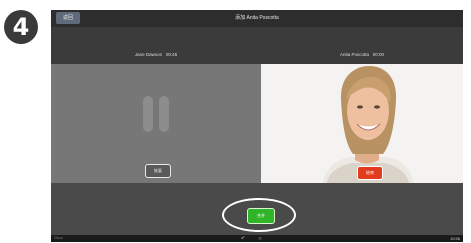 The width and height of the screenshot is (471, 243). I want to click on left-participant-duration: 00:45, so click(171, 54).